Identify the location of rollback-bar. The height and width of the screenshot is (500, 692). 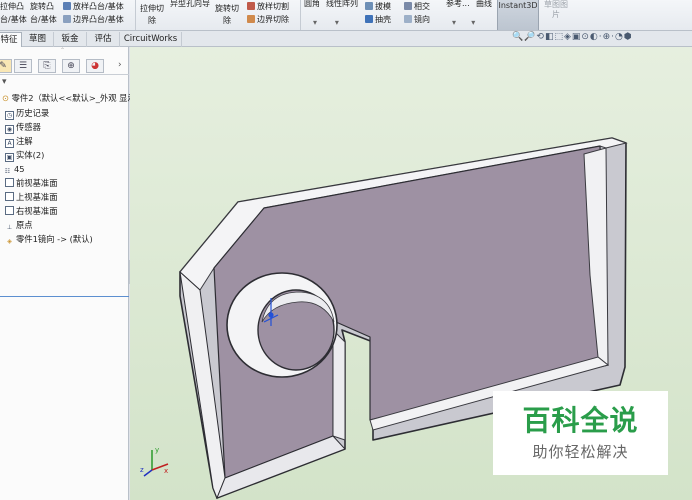
(64, 296).